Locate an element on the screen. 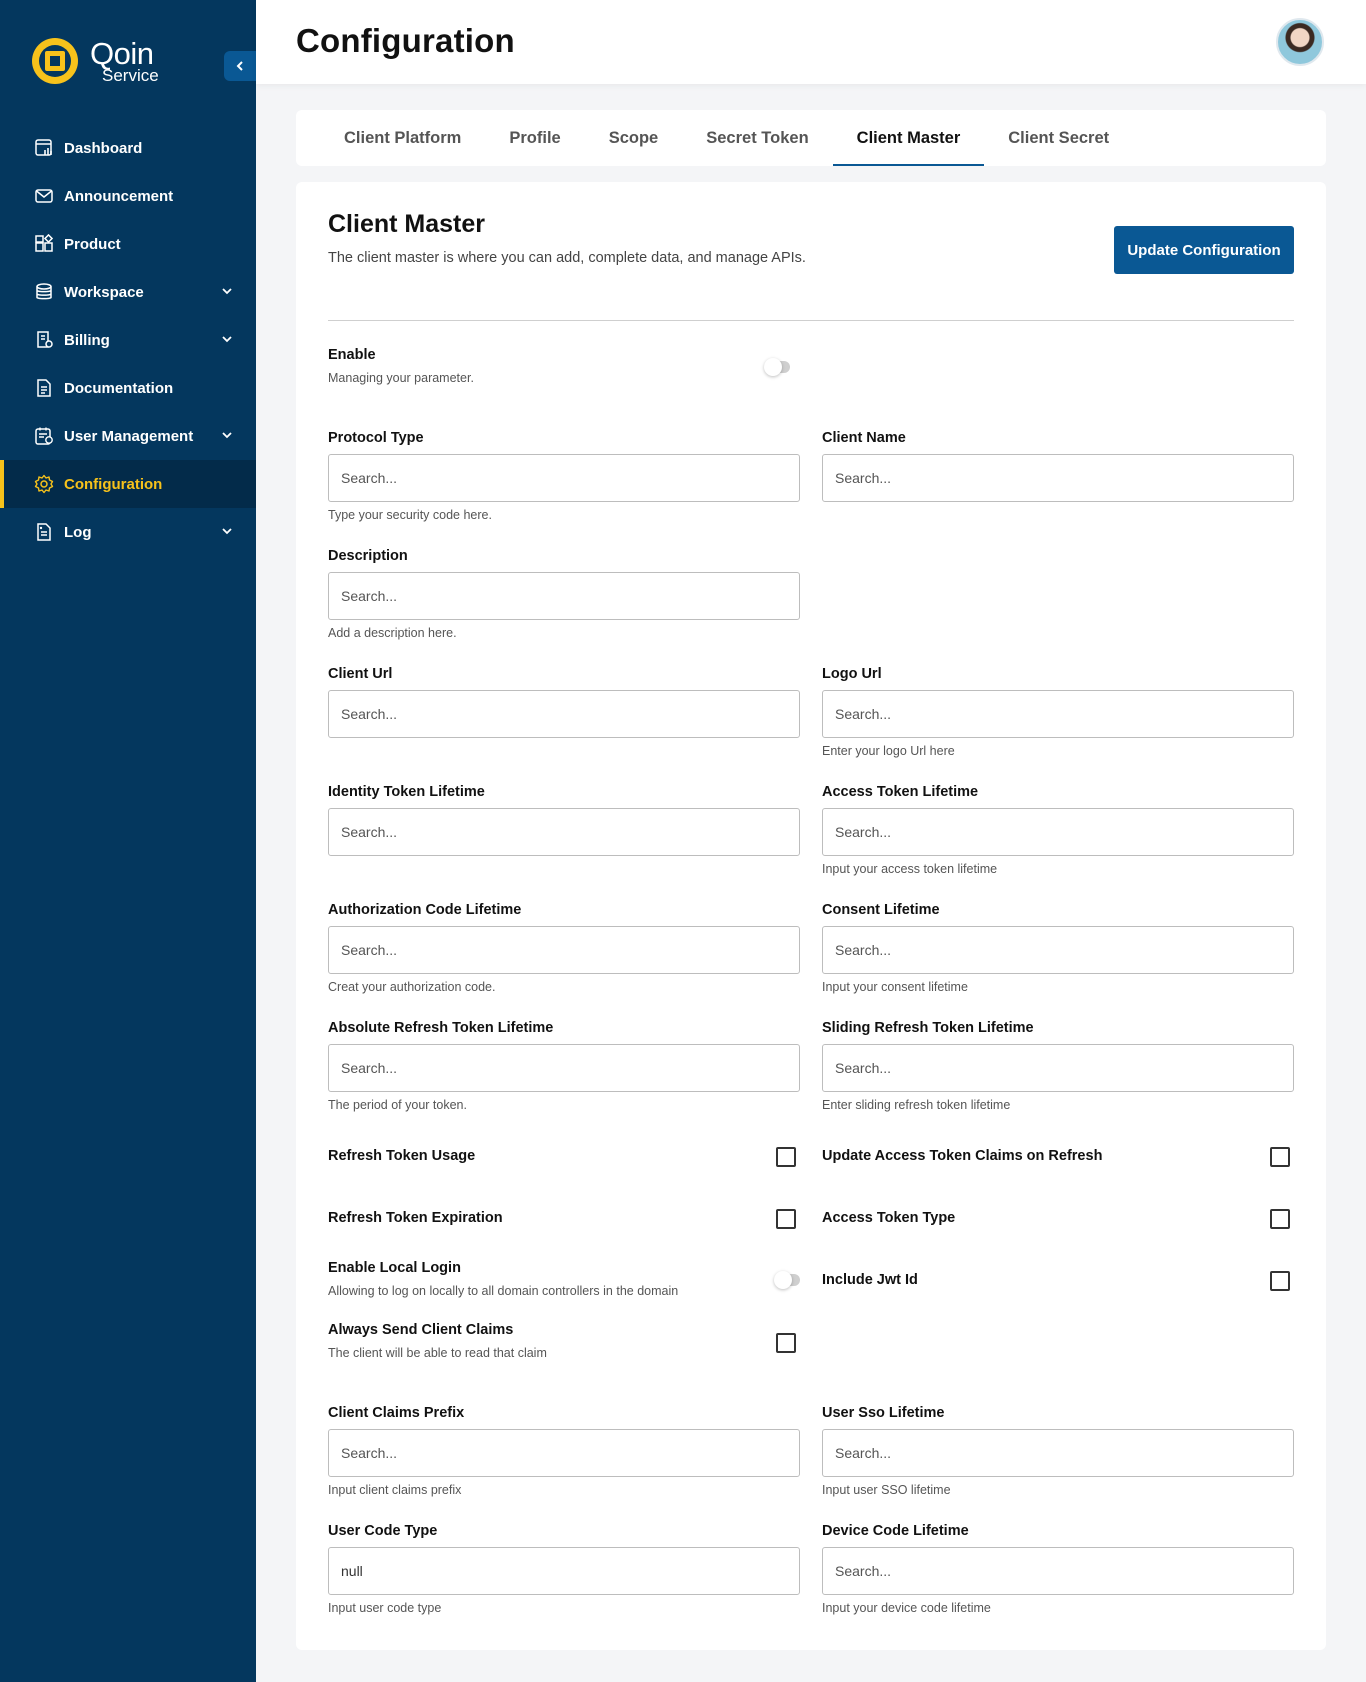 Image resolution: width=1366 pixels, height=1682 pixels. client-claims-prefix-input is located at coordinates (564, 1453).